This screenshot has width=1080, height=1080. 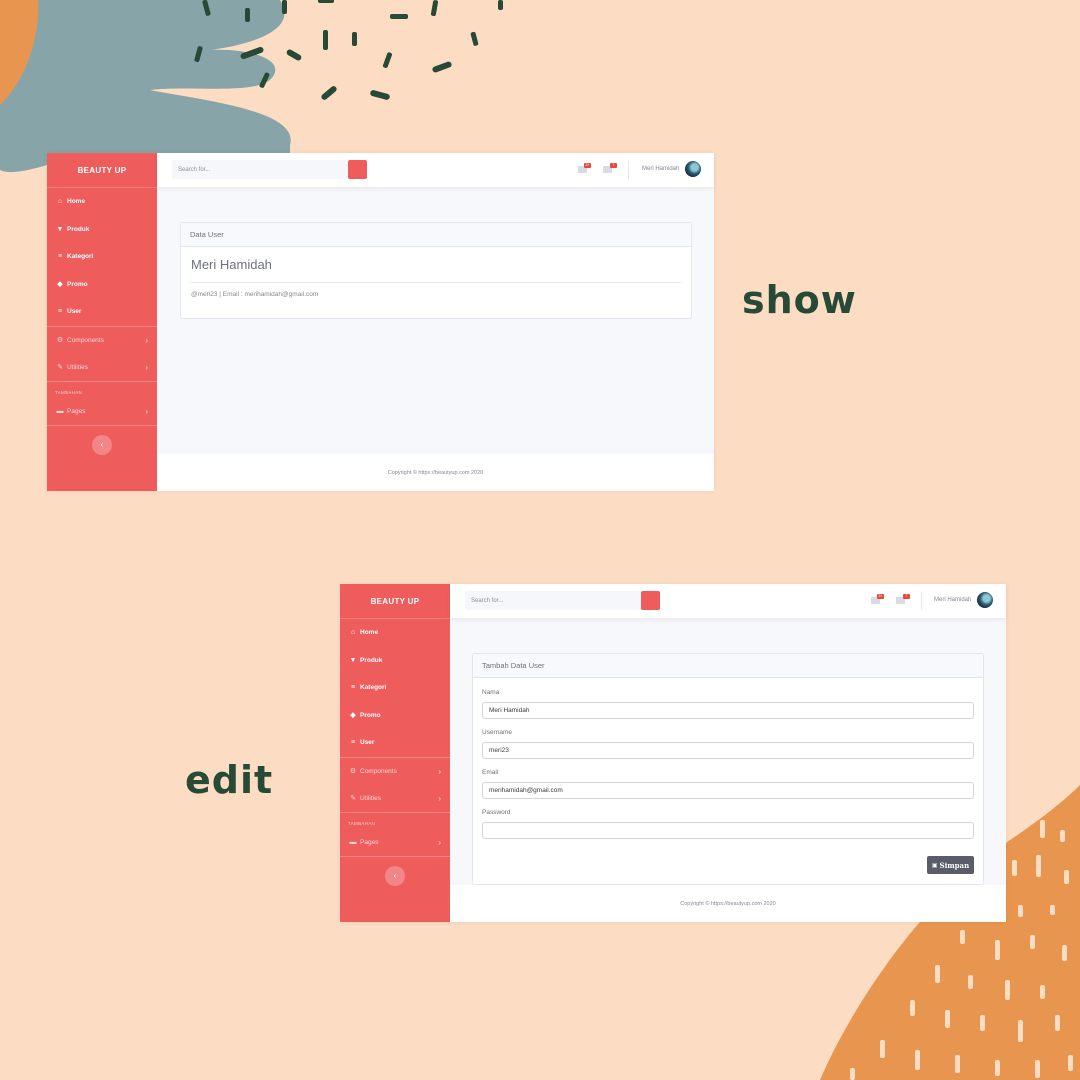 What do you see at coordinates (613, 165) in the screenshot?
I see `messages-badge: 7` at bounding box center [613, 165].